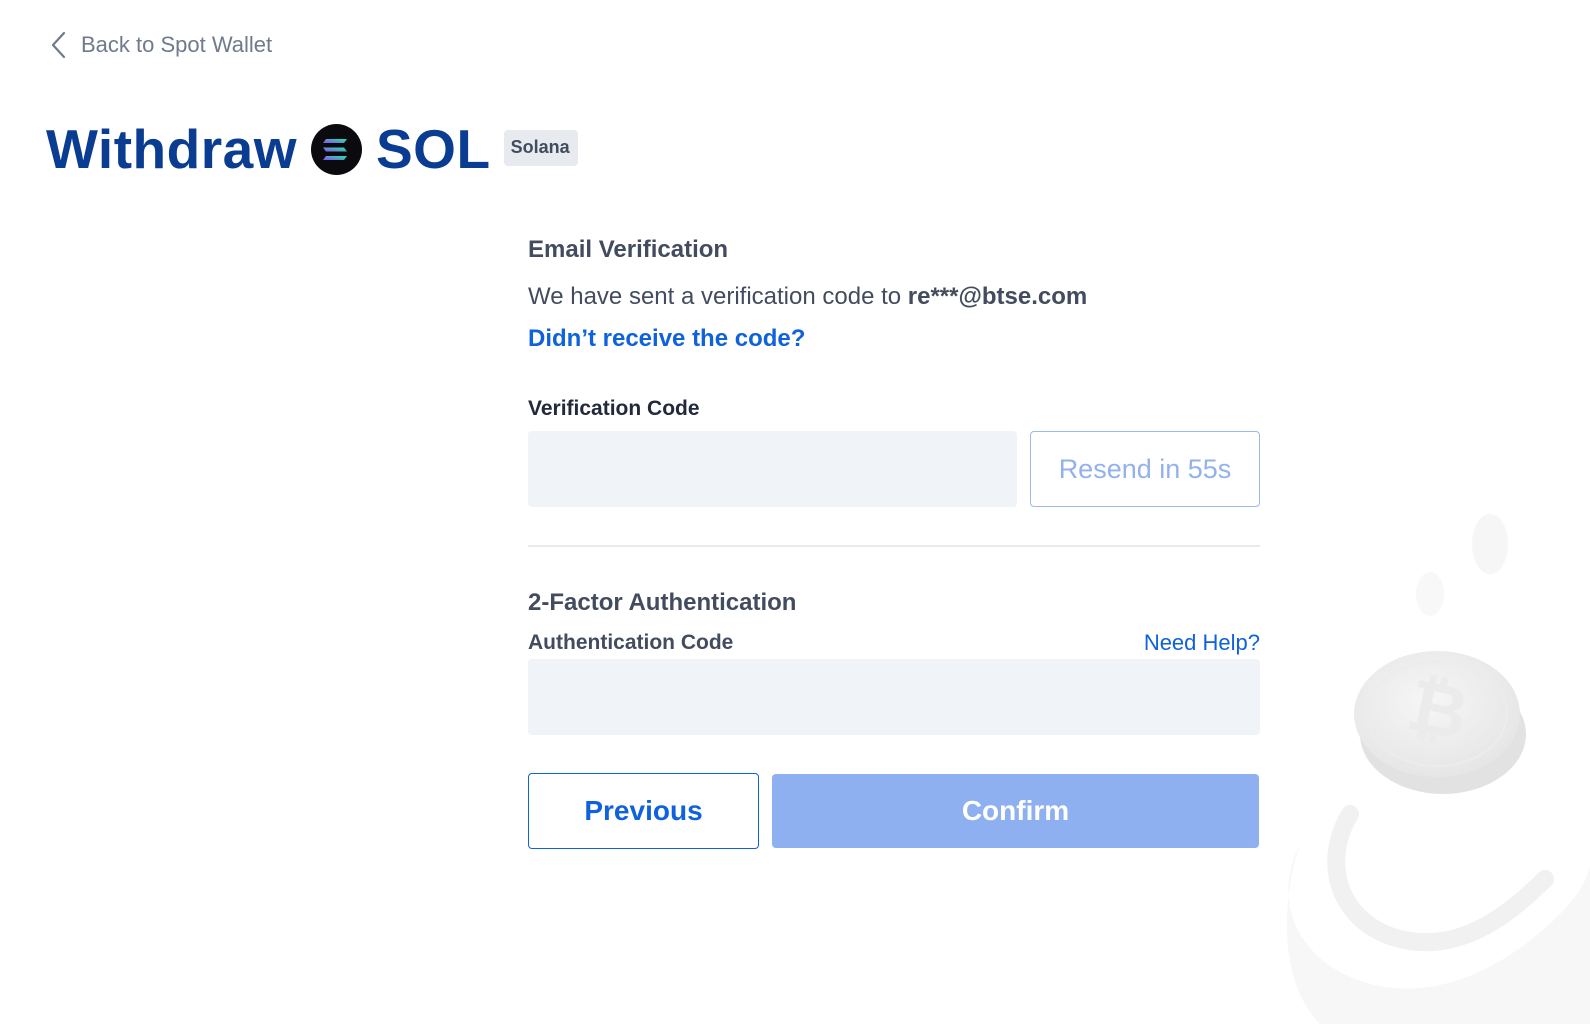  What do you see at coordinates (614, 408) in the screenshot?
I see `verification-code-label: Verification Code` at bounding box center [614, 408].